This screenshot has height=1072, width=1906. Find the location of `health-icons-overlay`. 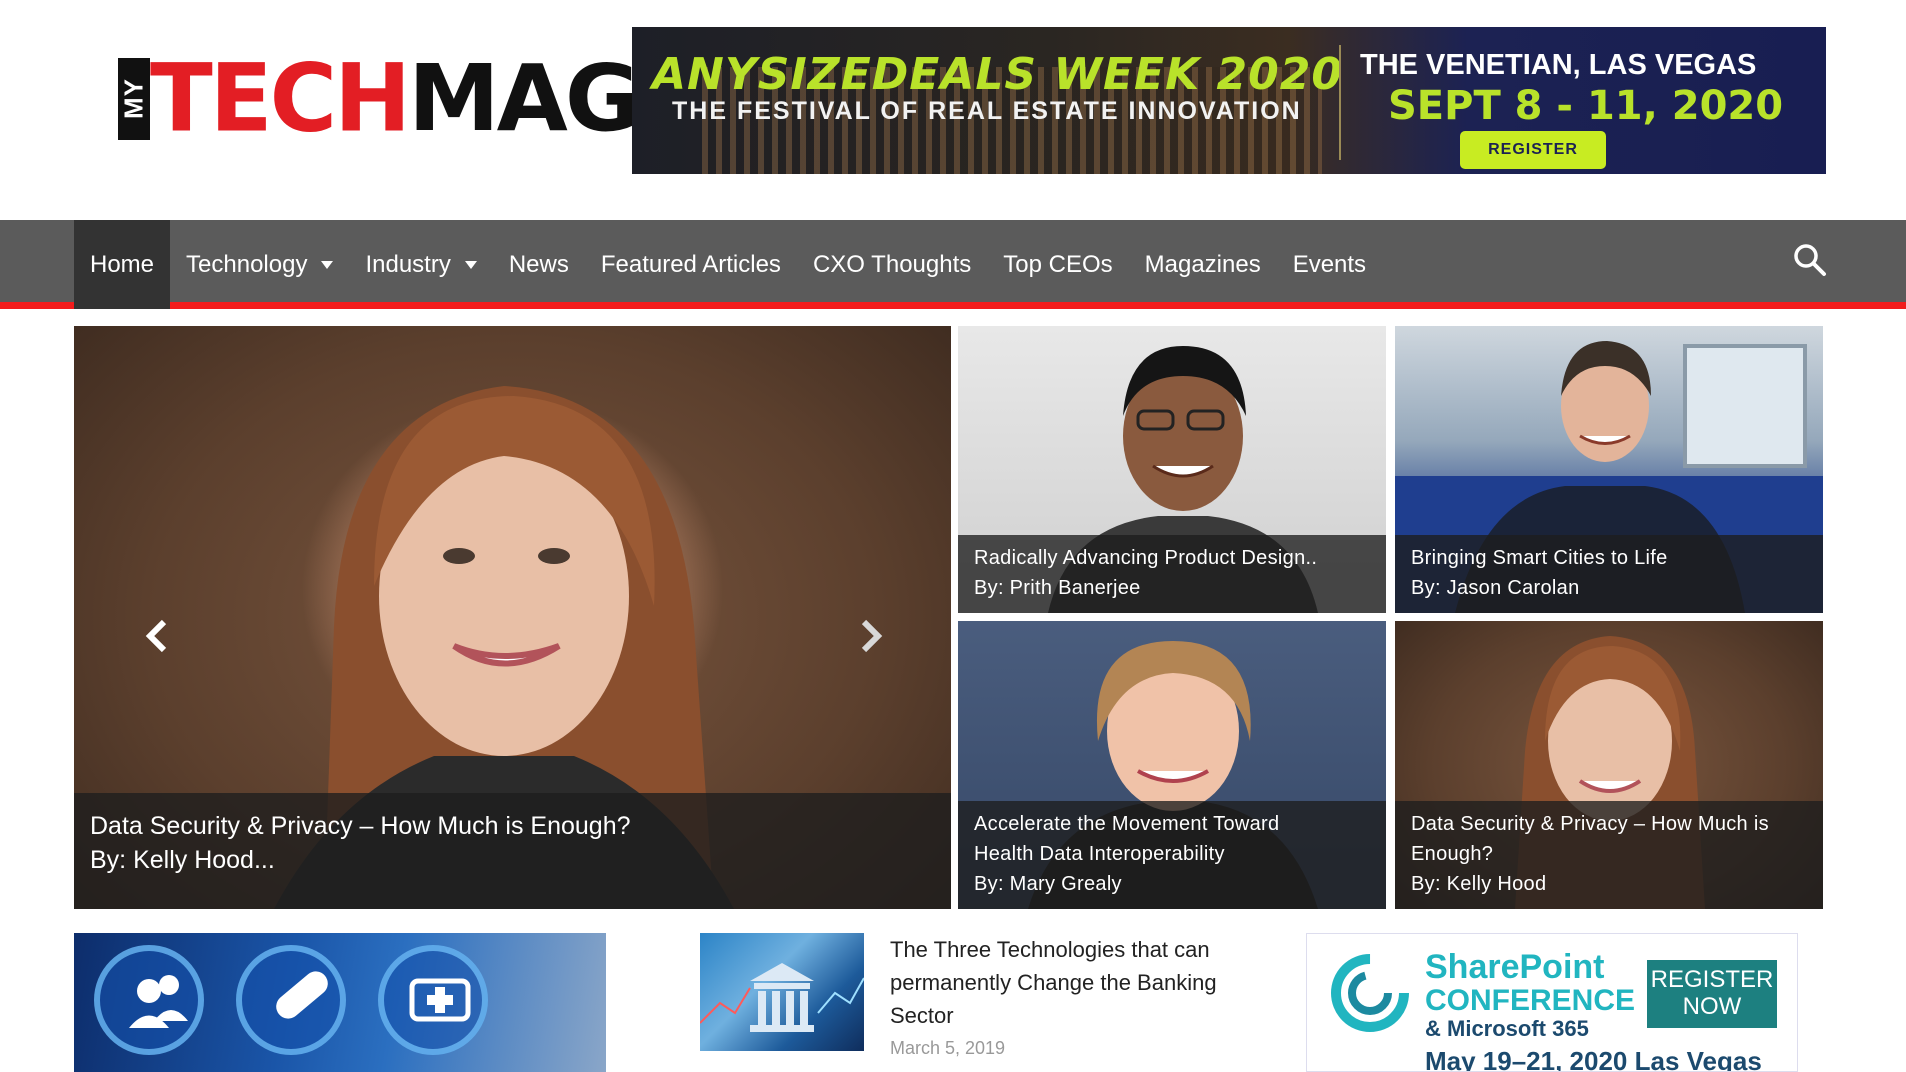

health-icons-overlay is located at coordinates (300, 999).